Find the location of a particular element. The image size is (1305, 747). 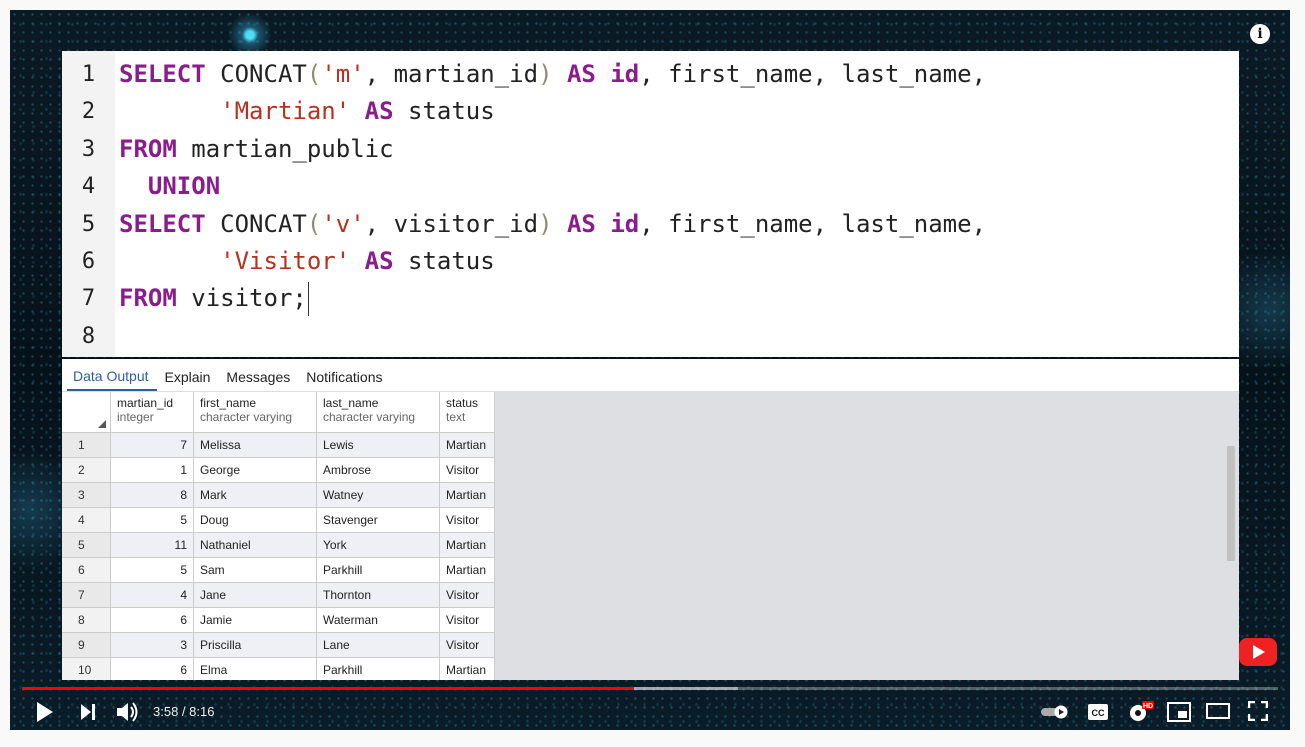

scrollbar-thumb is located at coordinates (1231, 503).